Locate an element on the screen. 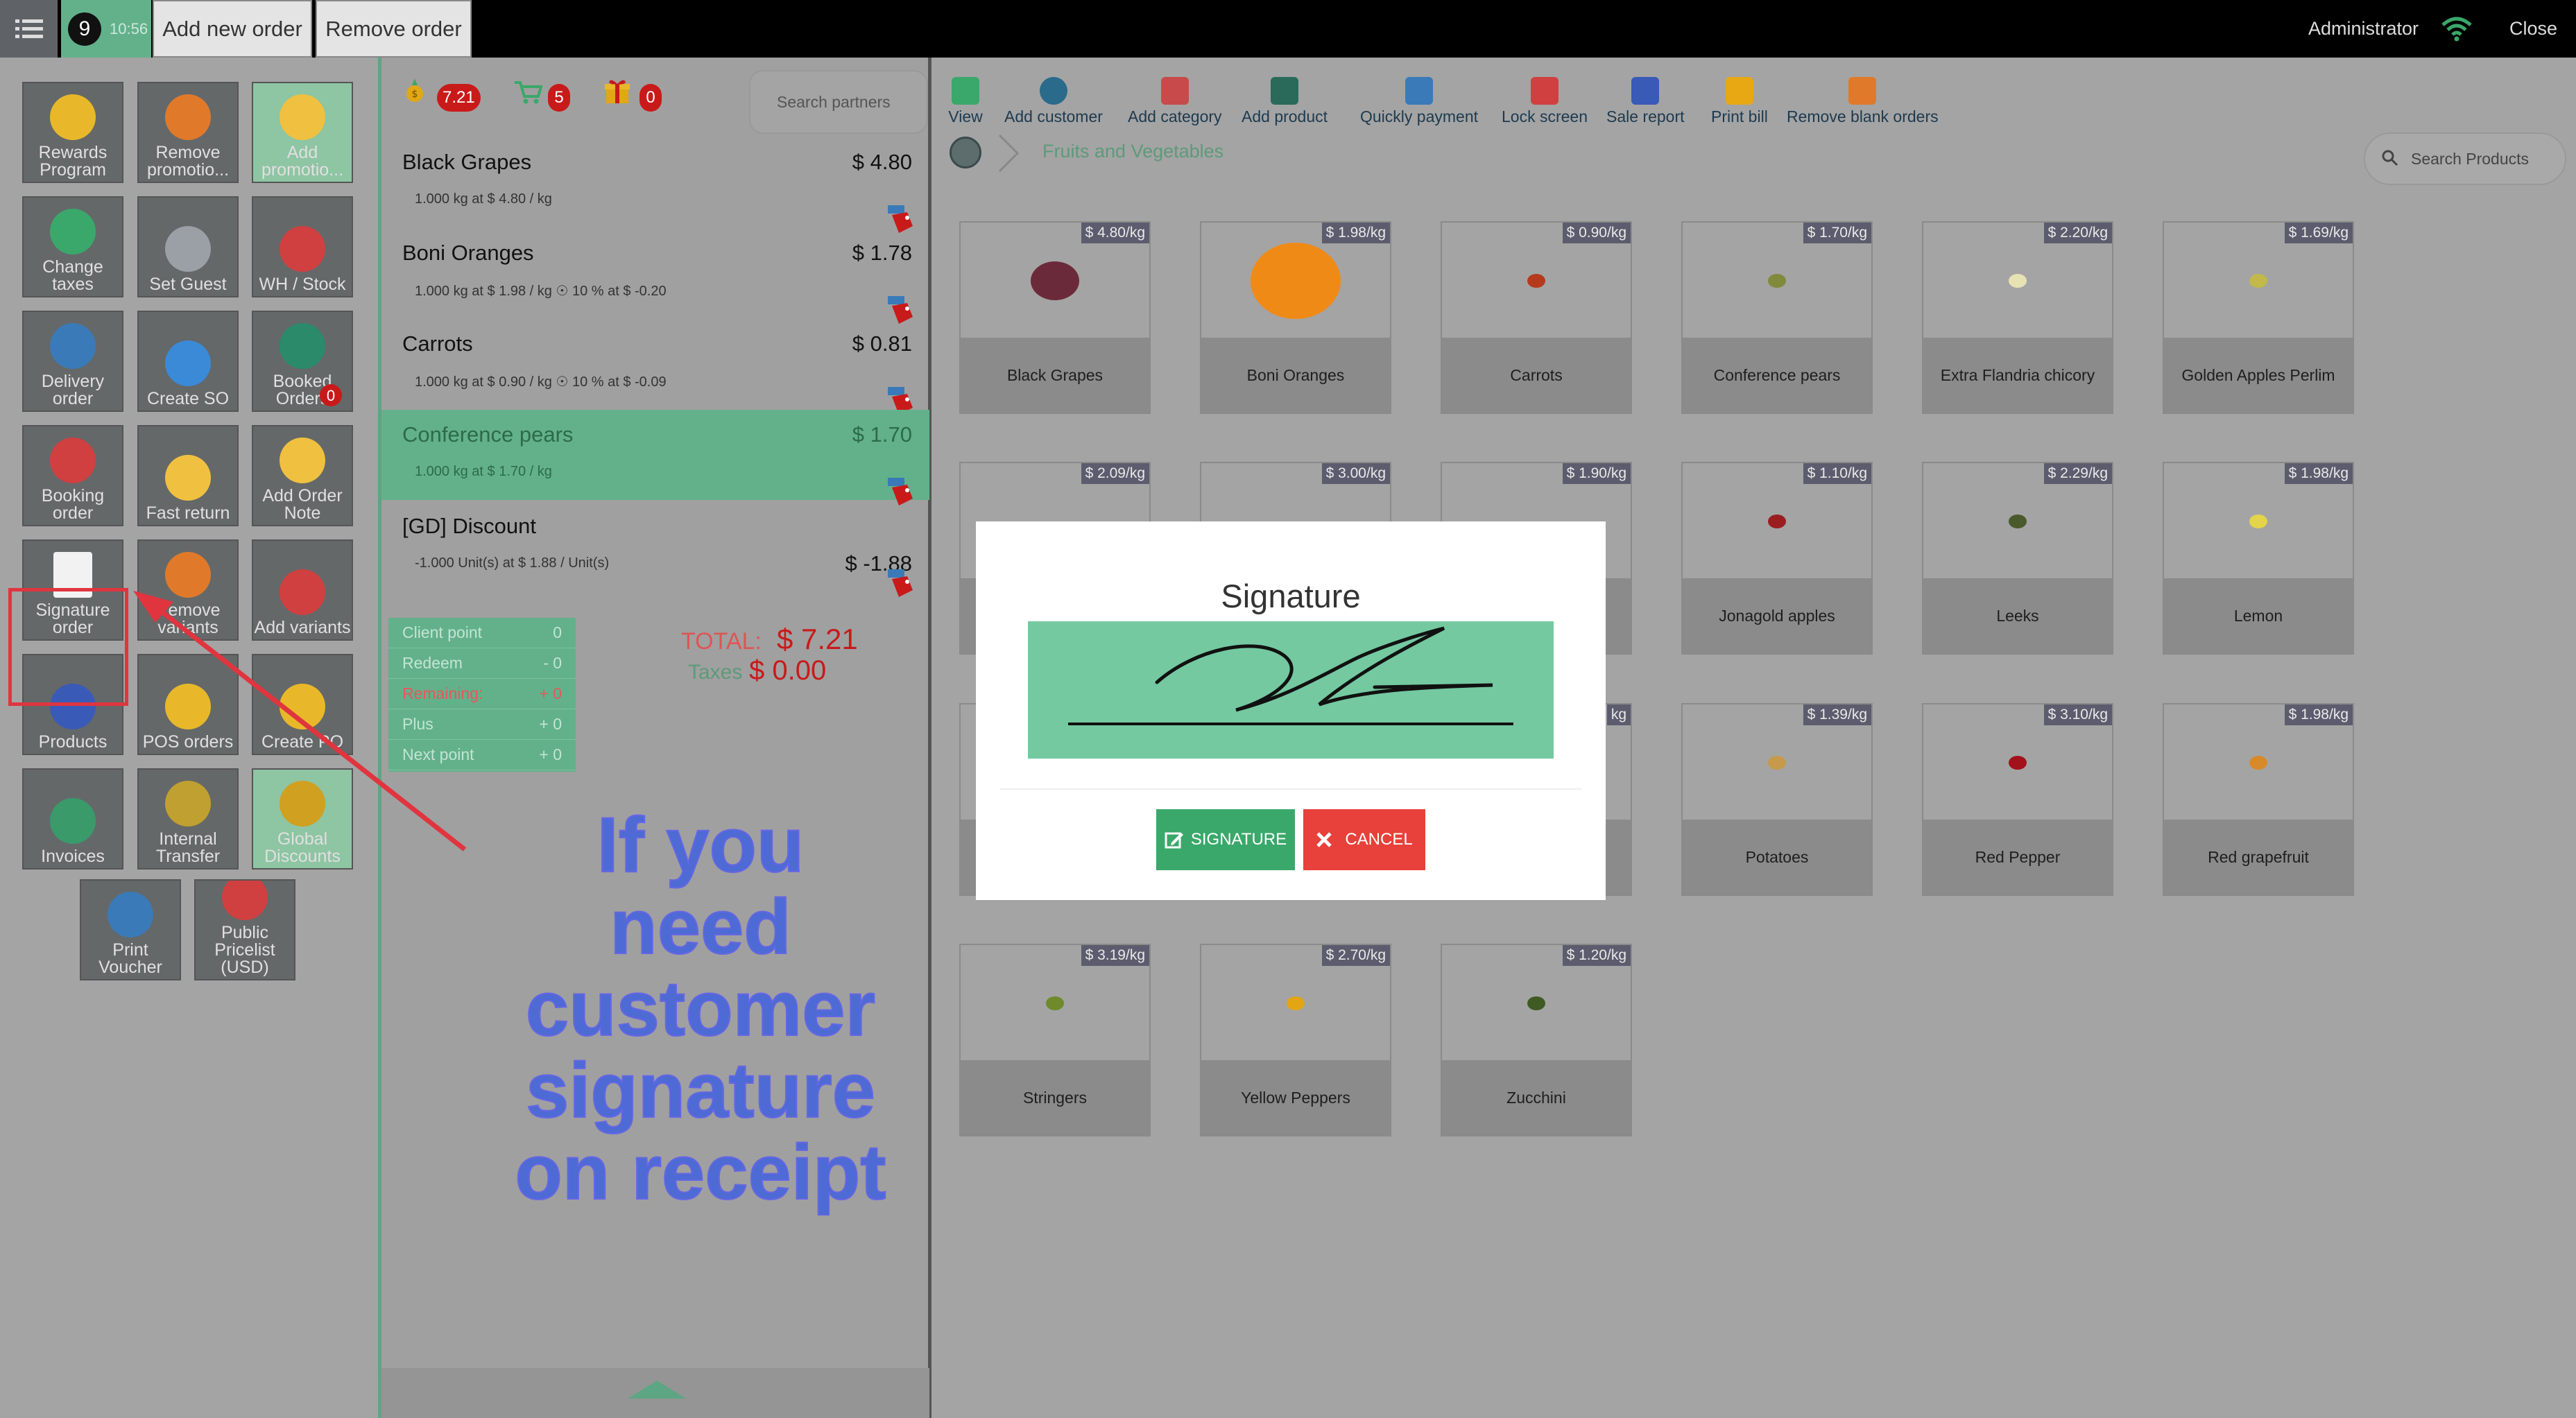  signature-pad is located at coordinates (1291, 690).